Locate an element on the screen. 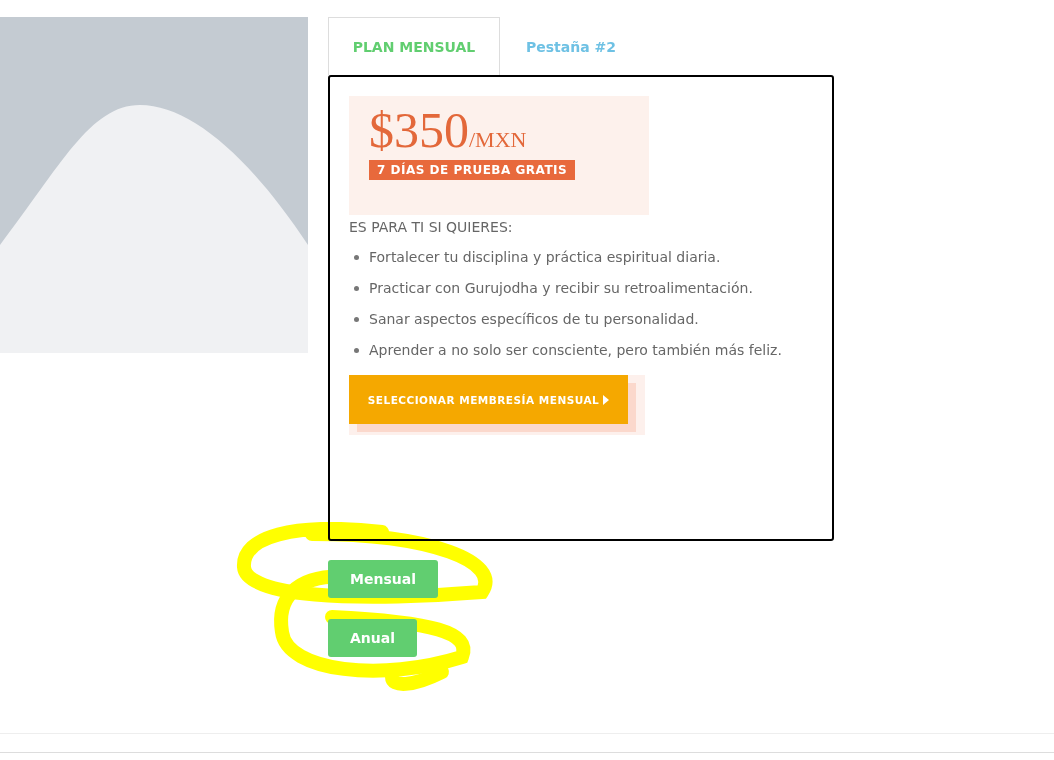 The width and height of the screenshot is (1054, 760). caret-icon is located at coordinates (606, 399).